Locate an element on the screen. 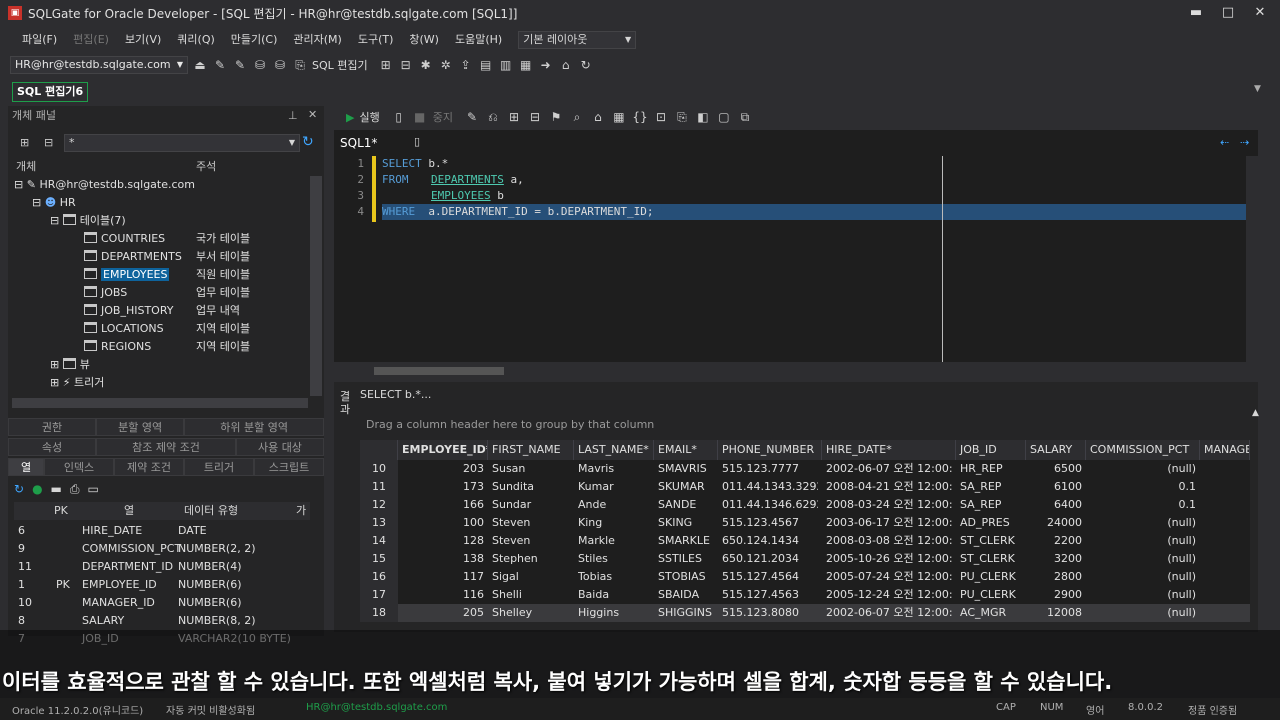 This screenshot has width=1280, height=720. tree-schema: ⊟ ☻ HR is located at coordinates (54, 203).